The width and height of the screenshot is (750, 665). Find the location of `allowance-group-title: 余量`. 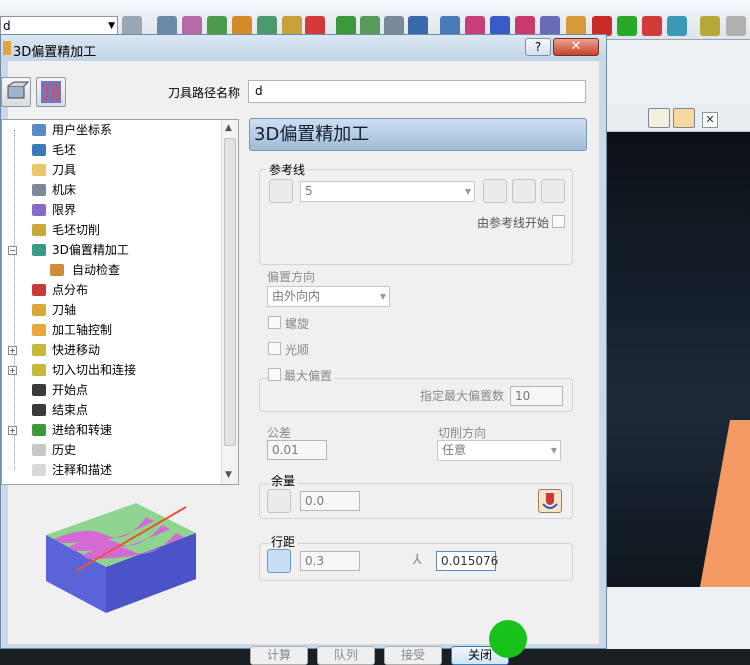

allowance-group-title: 余量 is located at coordinates (283, 480).